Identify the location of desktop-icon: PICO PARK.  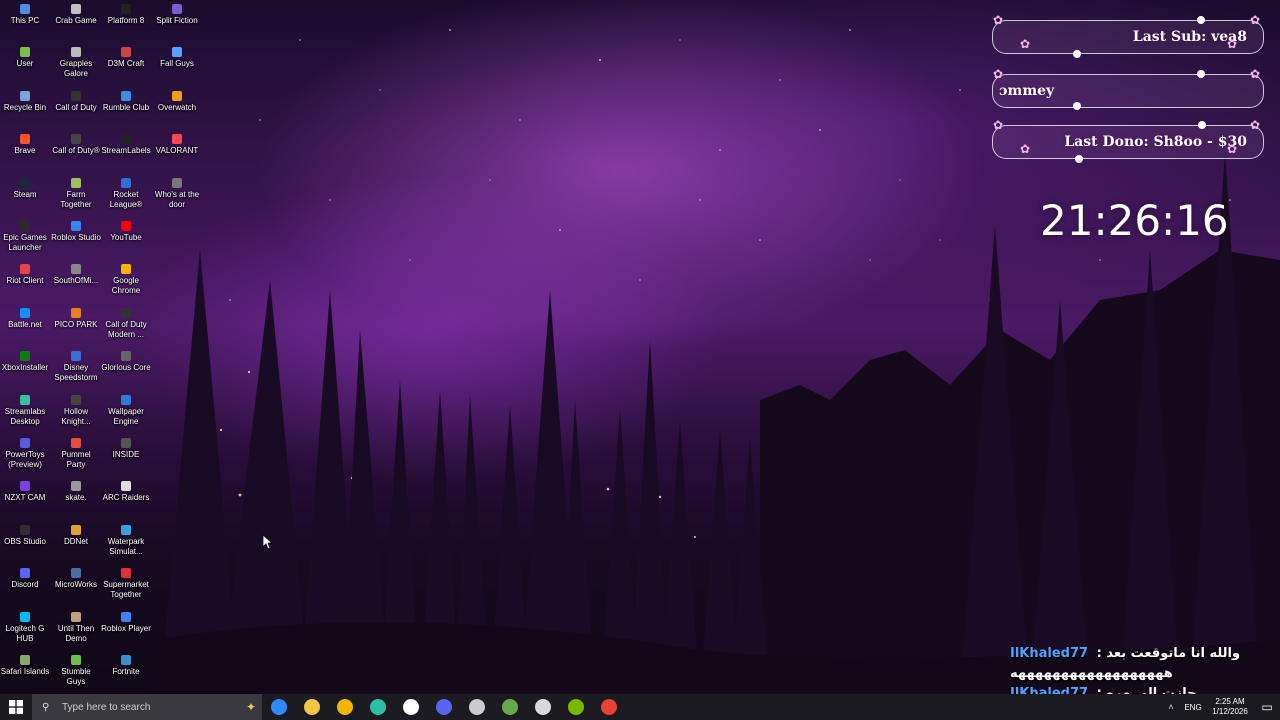
(76, 318).